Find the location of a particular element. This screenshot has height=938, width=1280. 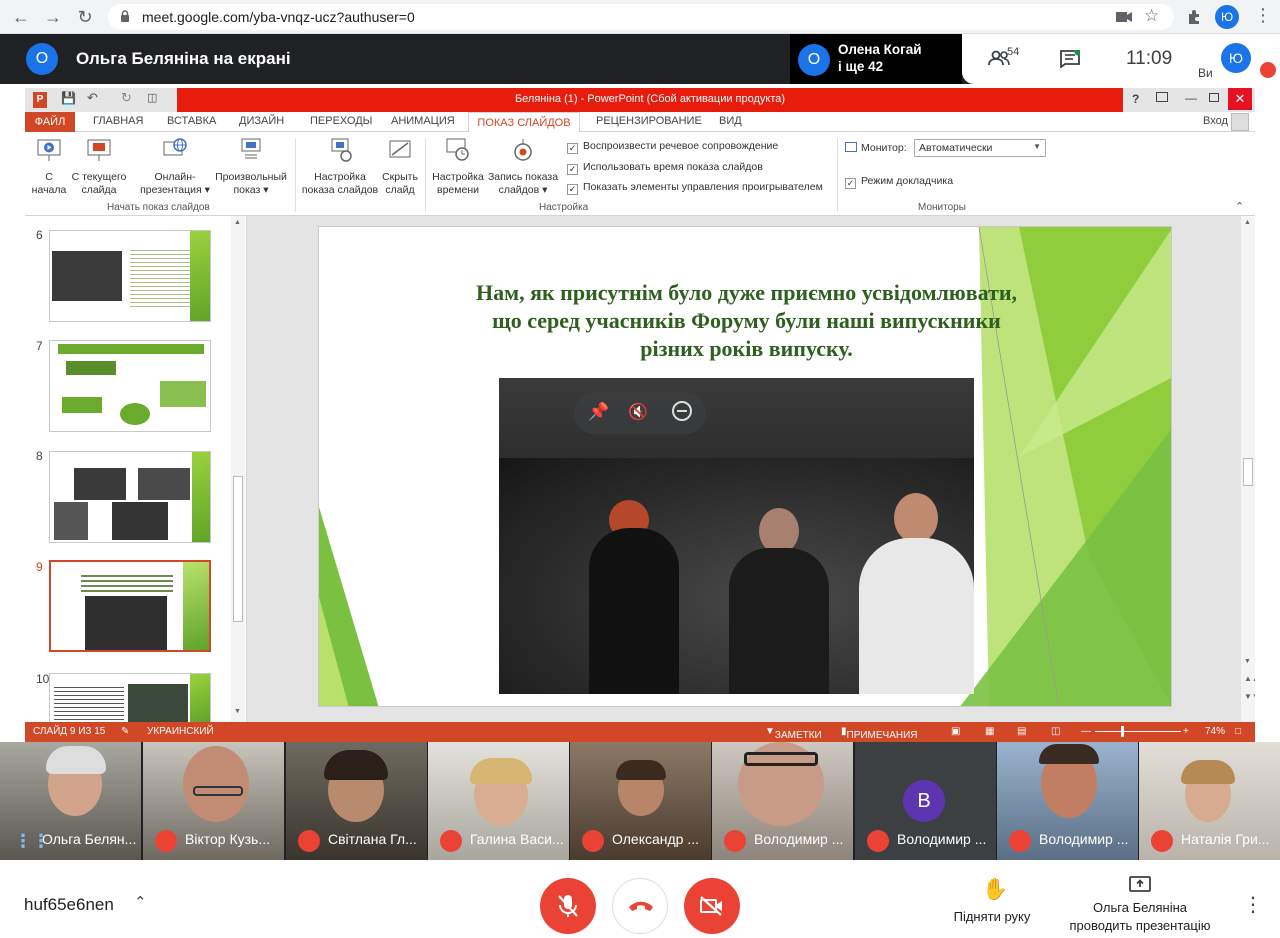

tab-review: РЕЦЕНЗИРОВАНИЕ is located at coordinates (649, 121).